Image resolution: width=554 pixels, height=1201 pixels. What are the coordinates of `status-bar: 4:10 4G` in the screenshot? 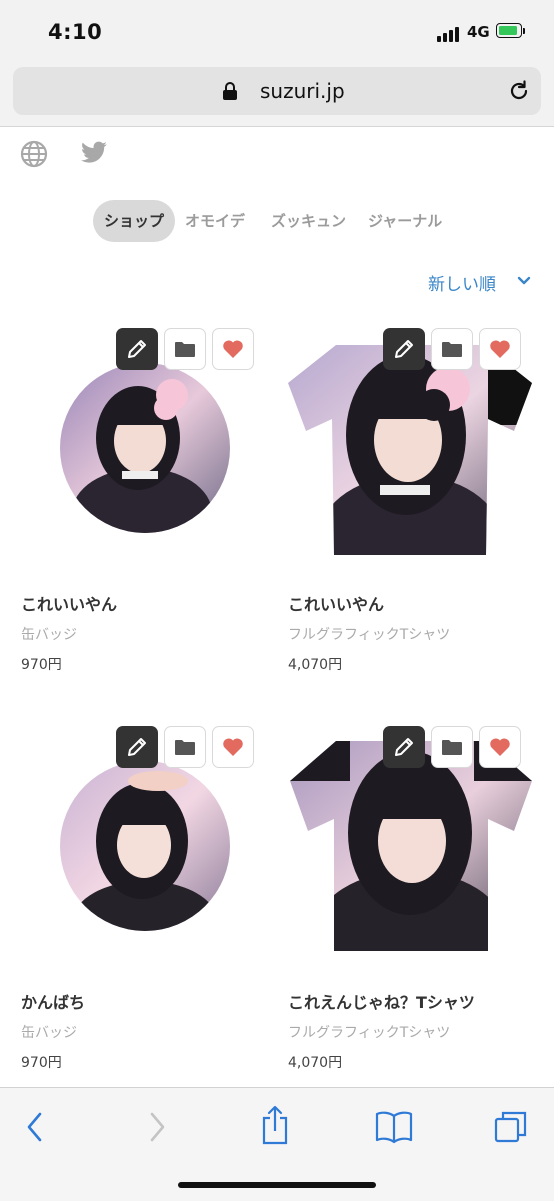 It's located at (277, 31).